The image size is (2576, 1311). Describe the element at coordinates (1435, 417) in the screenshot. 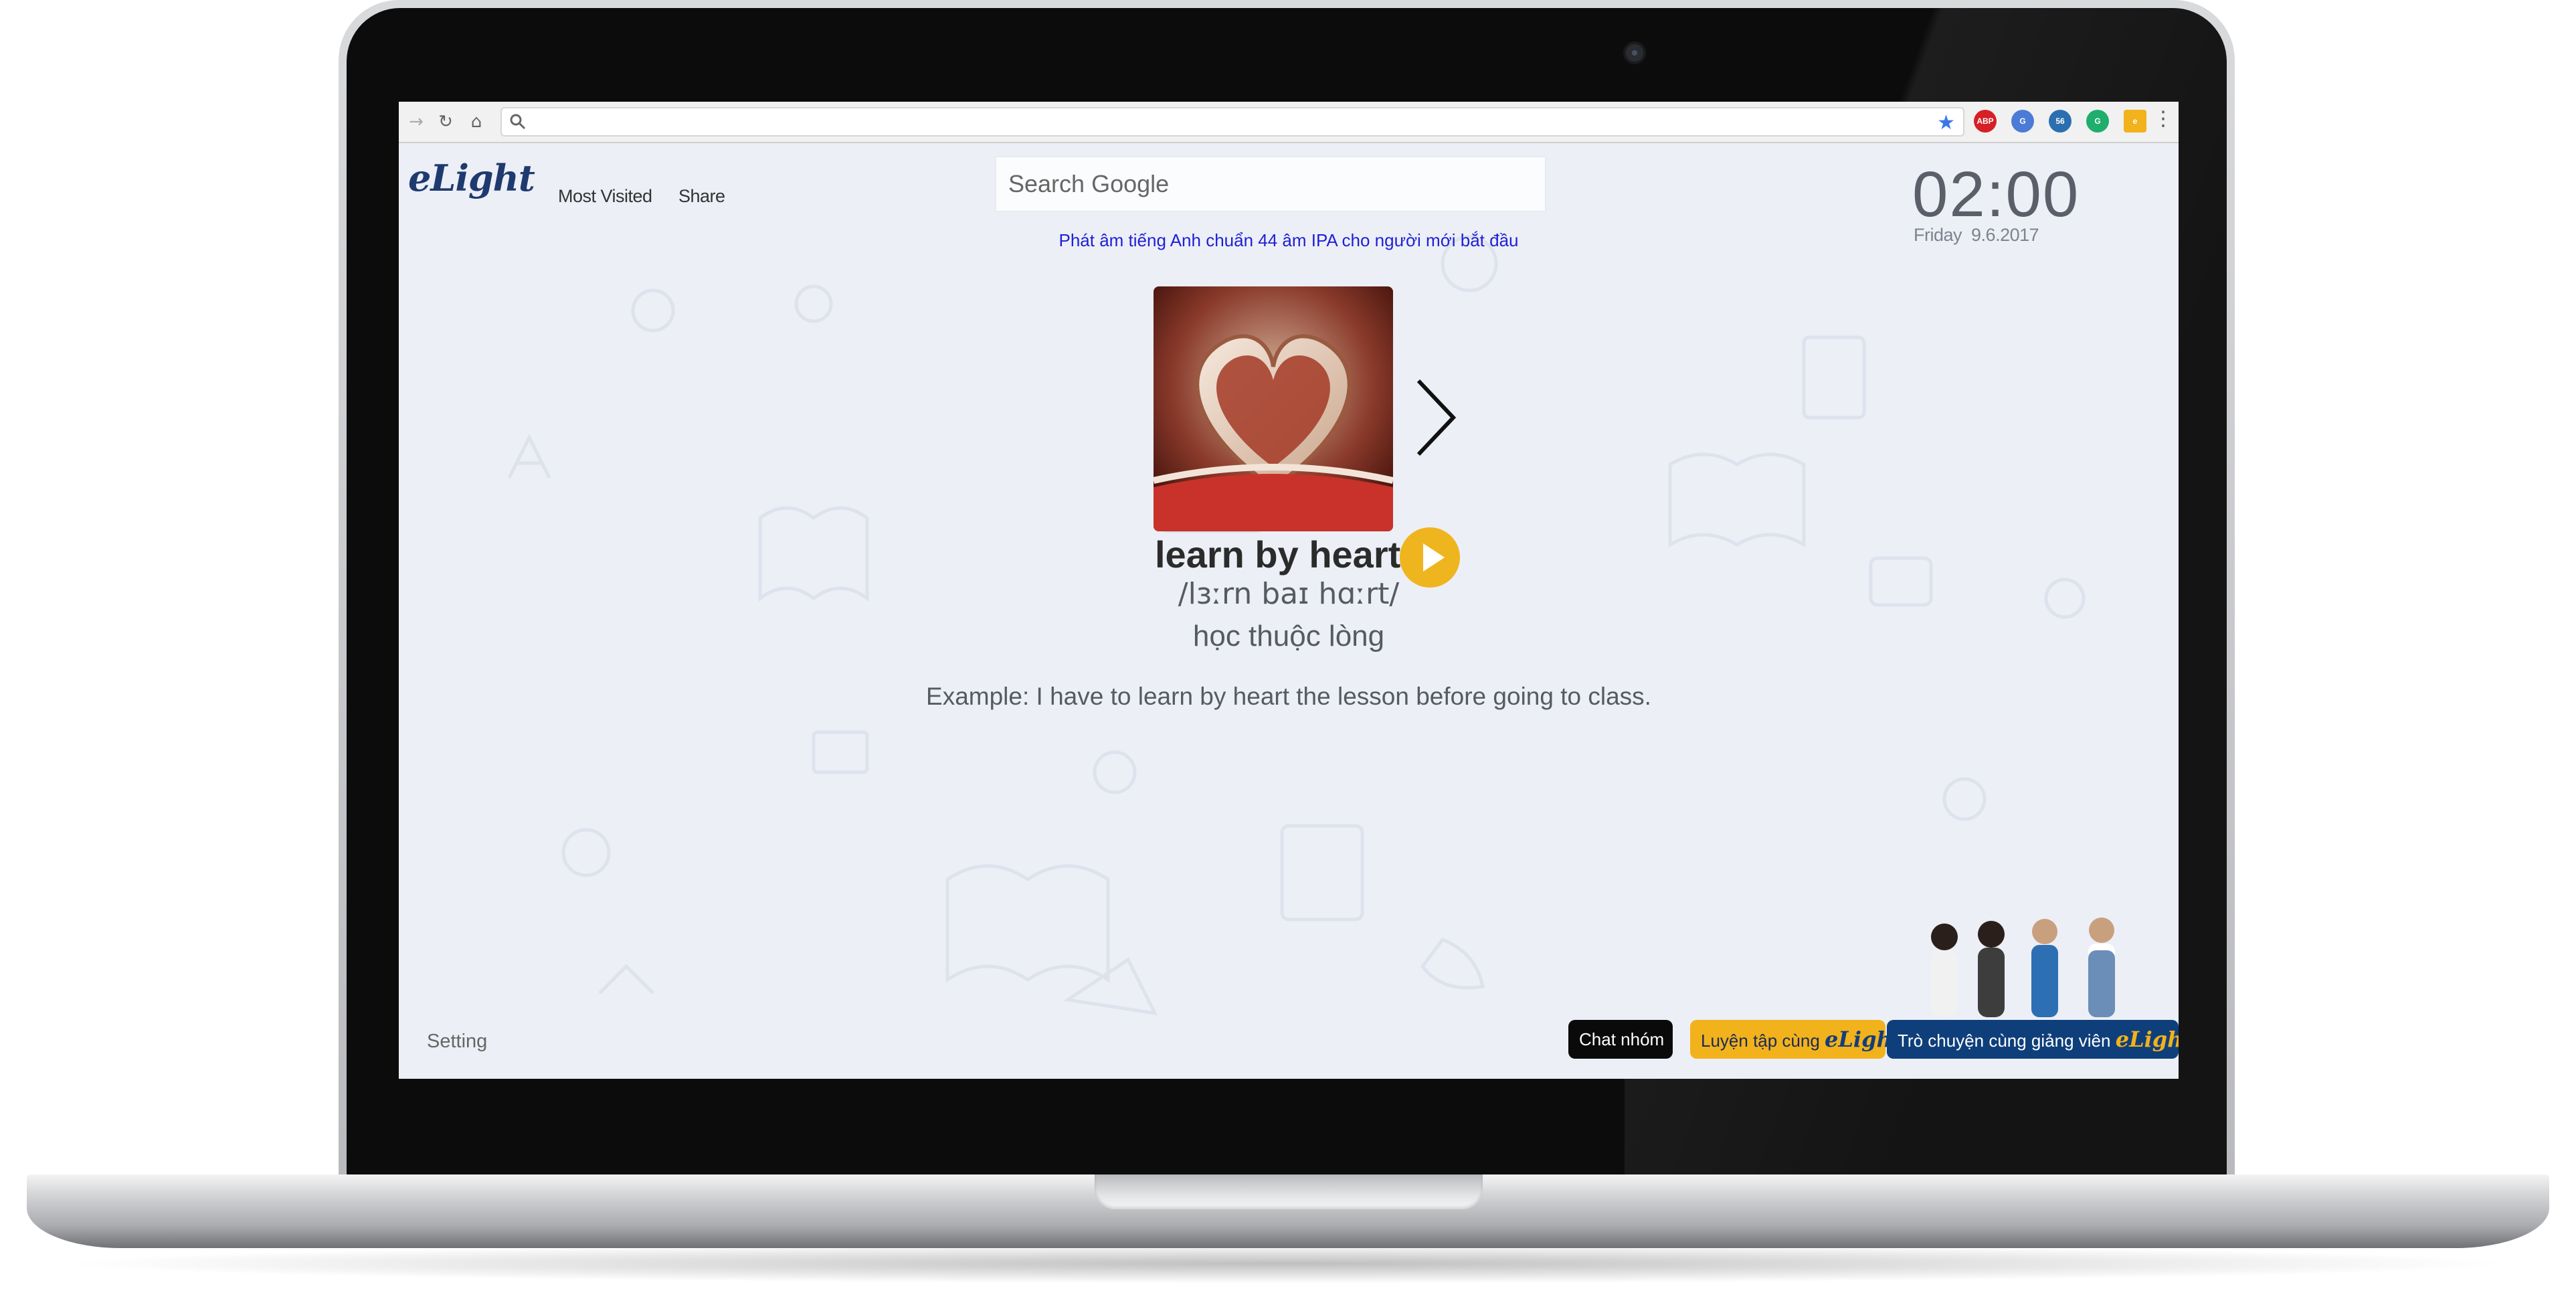

I see `chevron-right-icon` at that location.